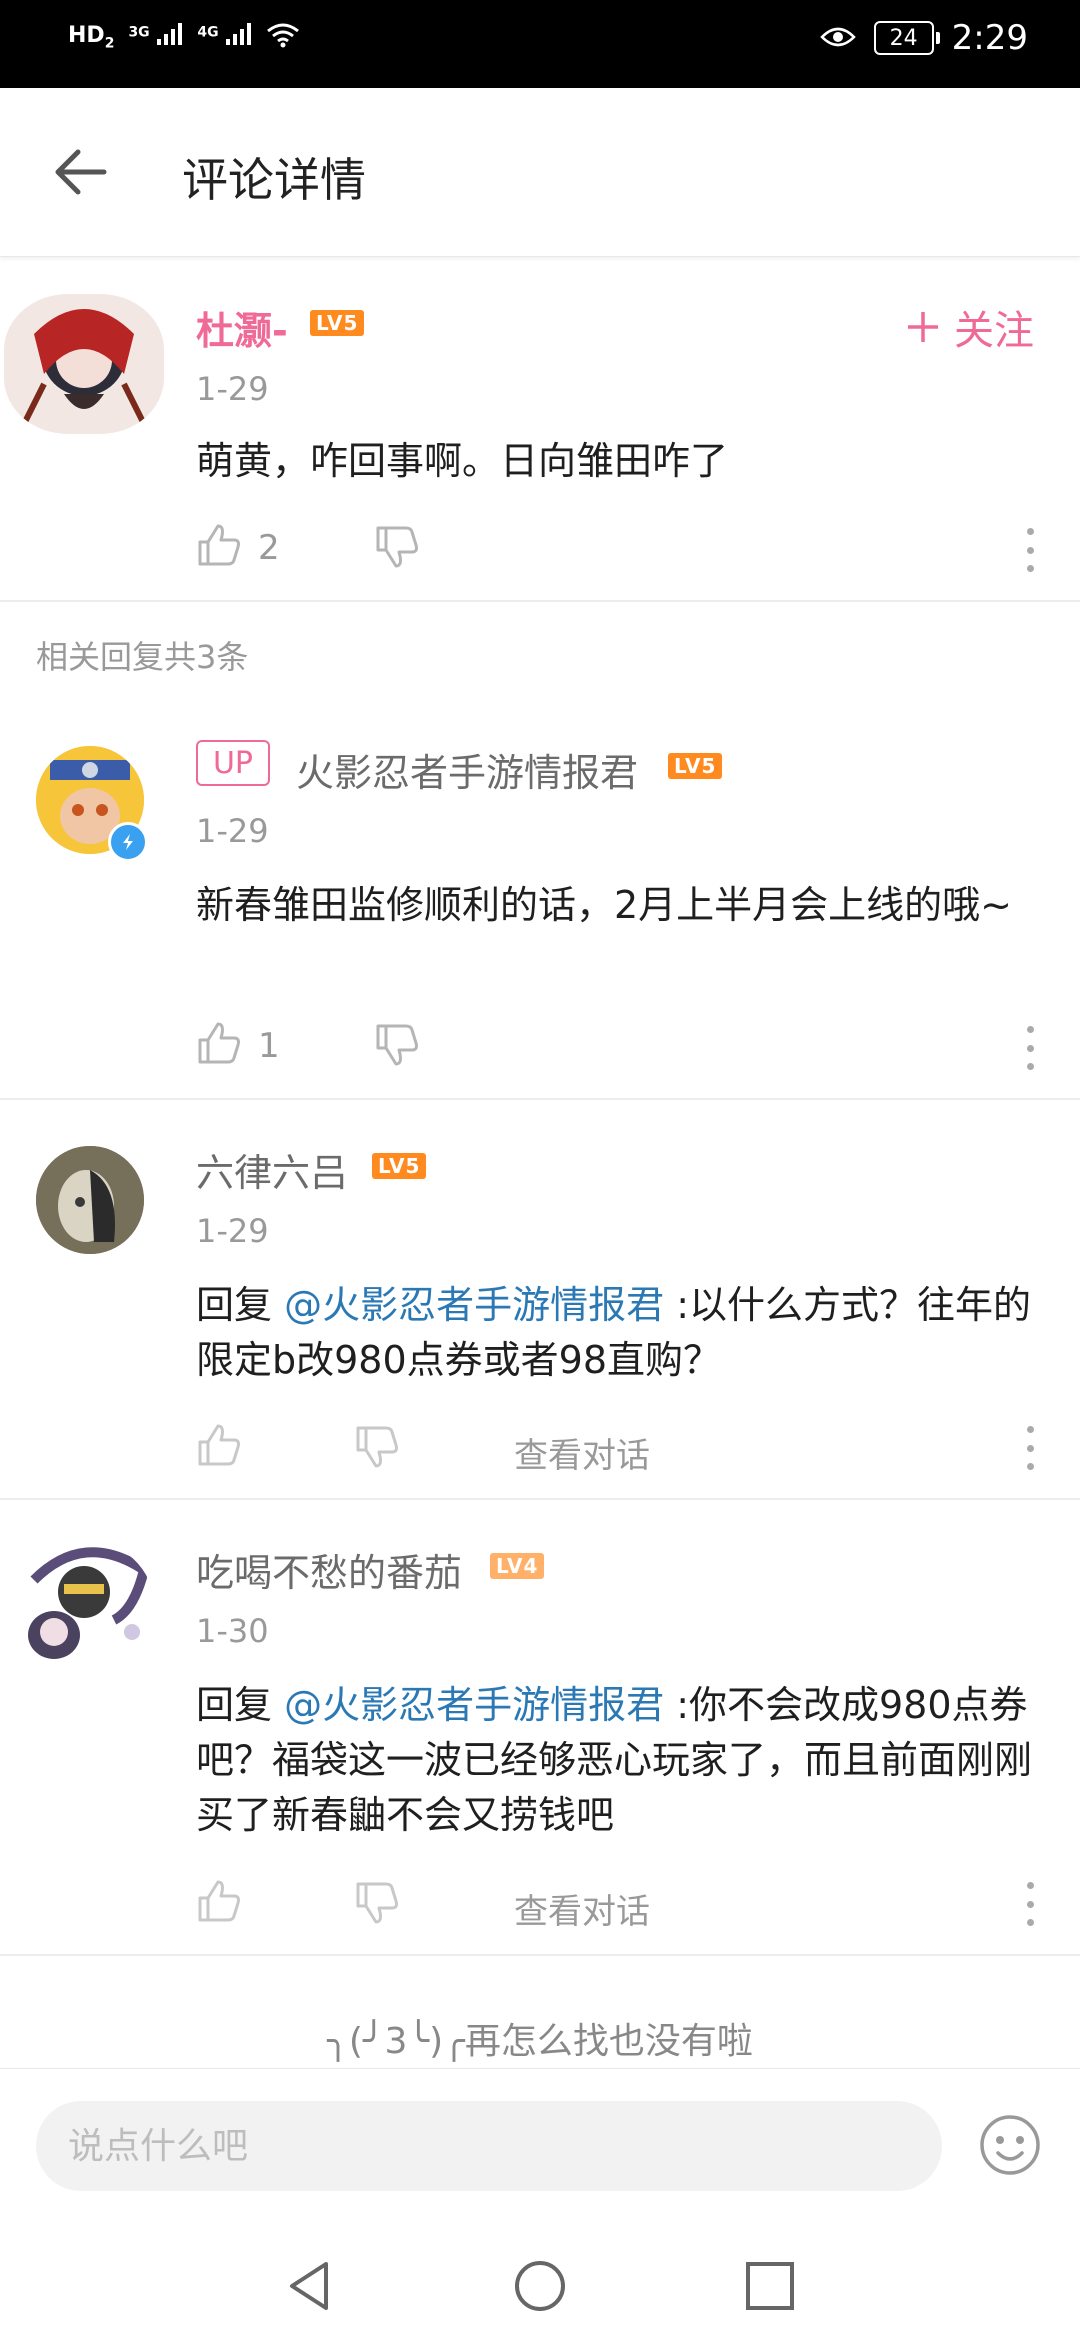 The height and width of the screenshot is (2340, 1080). Describe the element at coordinates (540, 172) in the screenshot. I see `app-bar: 评论详情` at that location.